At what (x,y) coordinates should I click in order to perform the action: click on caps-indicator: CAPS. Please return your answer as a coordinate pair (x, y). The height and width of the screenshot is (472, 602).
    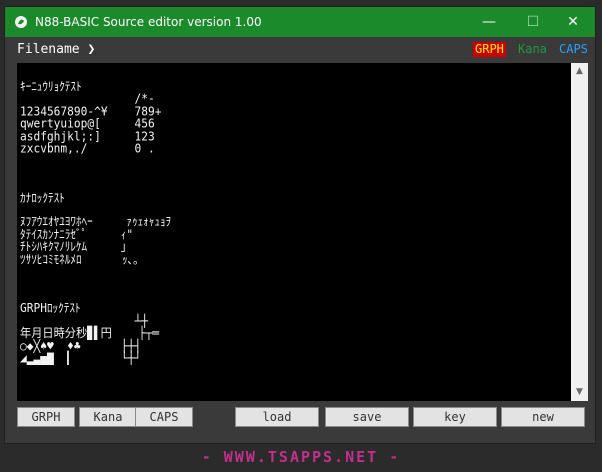
    Looking at the image, I should click on (573, 49).